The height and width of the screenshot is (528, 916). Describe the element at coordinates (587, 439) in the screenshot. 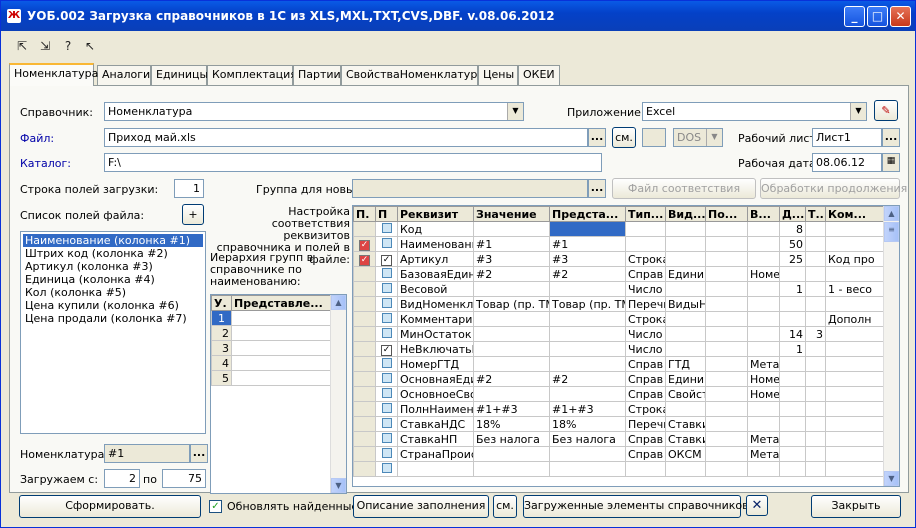

I see `table-cell: Без налога` at that location.